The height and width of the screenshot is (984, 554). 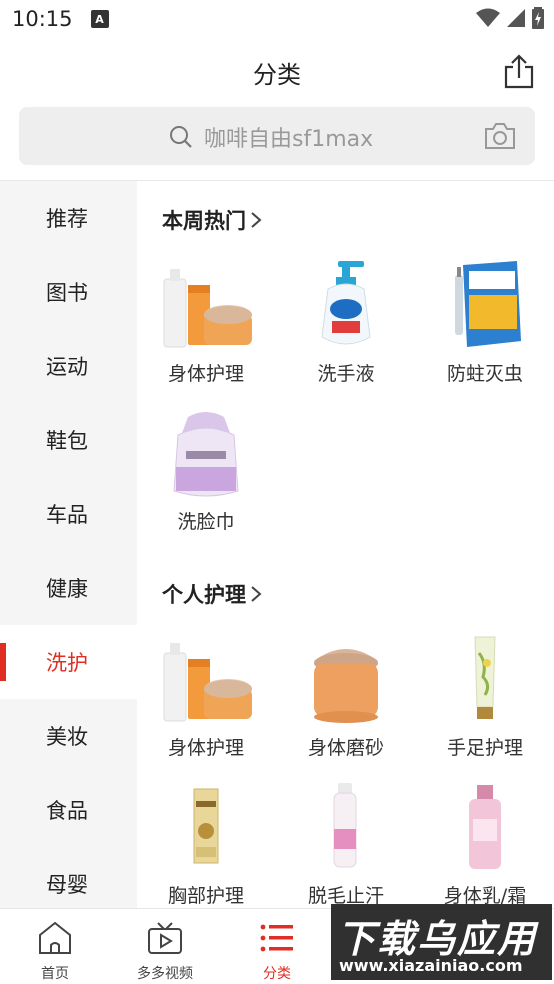 What do you see at coordinates (206, 522) in the screenshot?
I see `product-label: 洗脸巾` at bounding box center [206, 522].